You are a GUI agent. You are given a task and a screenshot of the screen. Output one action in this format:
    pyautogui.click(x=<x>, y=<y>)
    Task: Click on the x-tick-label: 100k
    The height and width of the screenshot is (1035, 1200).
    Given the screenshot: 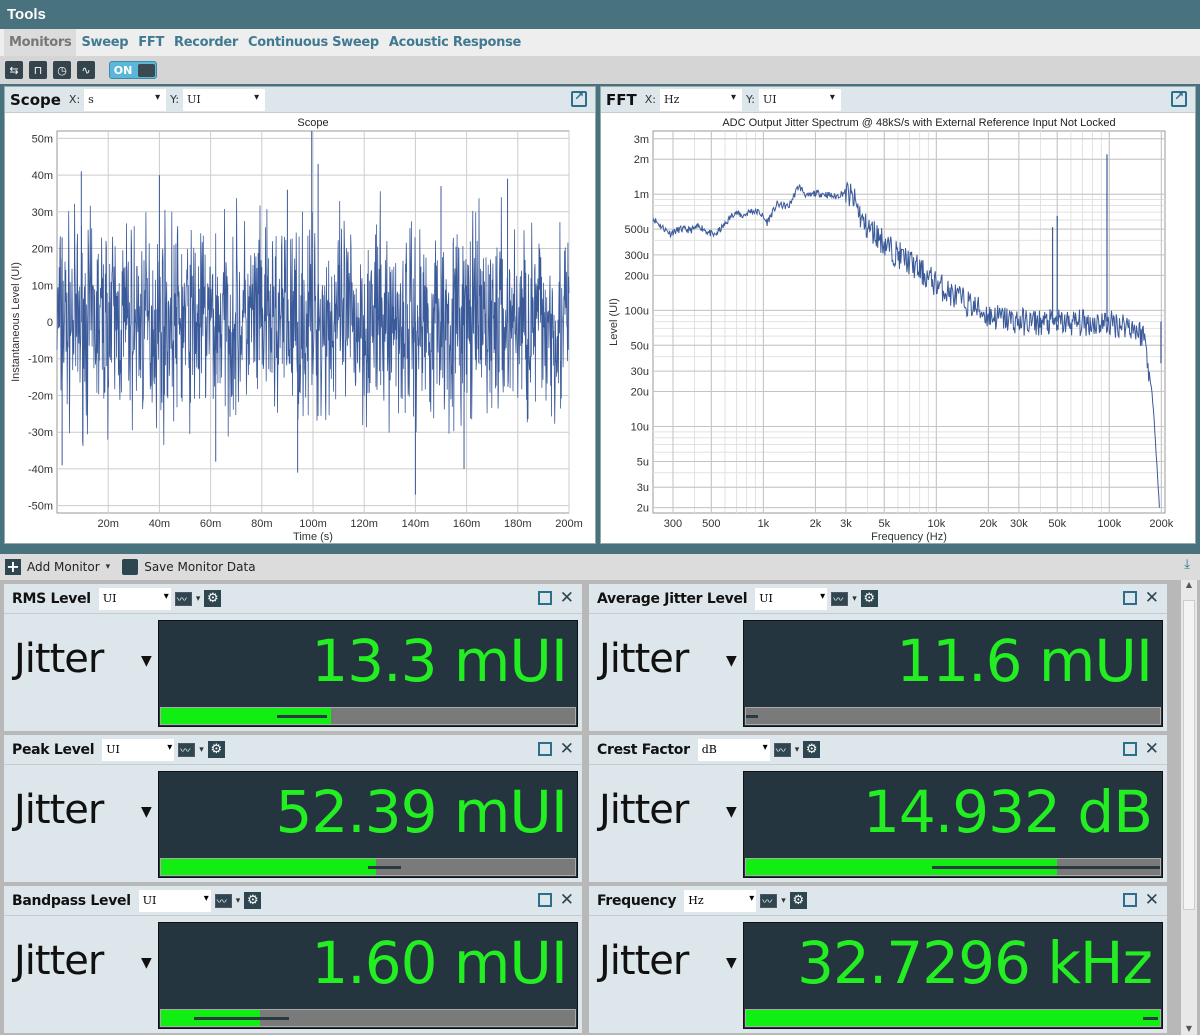 What is the action you would take?
    pyautogui.click(x=1109, y=524)
    